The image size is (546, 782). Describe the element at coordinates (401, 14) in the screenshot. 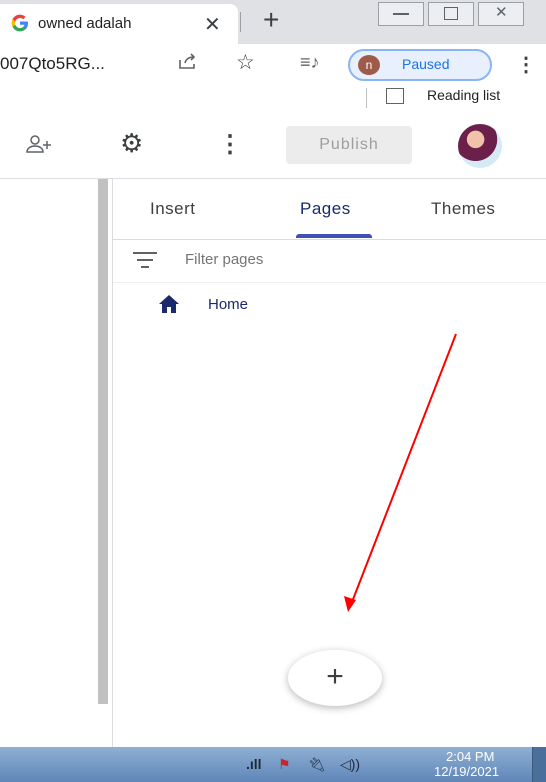

I see `minimize-button` at that location.